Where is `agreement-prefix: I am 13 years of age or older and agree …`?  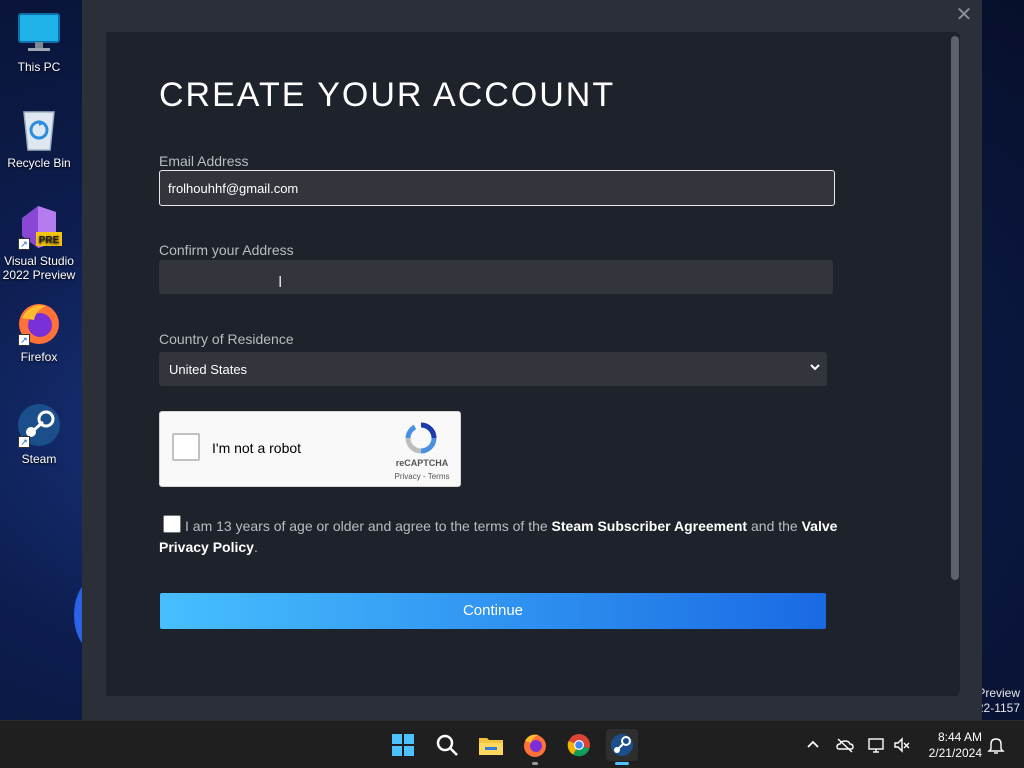
agreement-prefix: I am 13 years of age or older and agree … is located at coordinates (368, 526).